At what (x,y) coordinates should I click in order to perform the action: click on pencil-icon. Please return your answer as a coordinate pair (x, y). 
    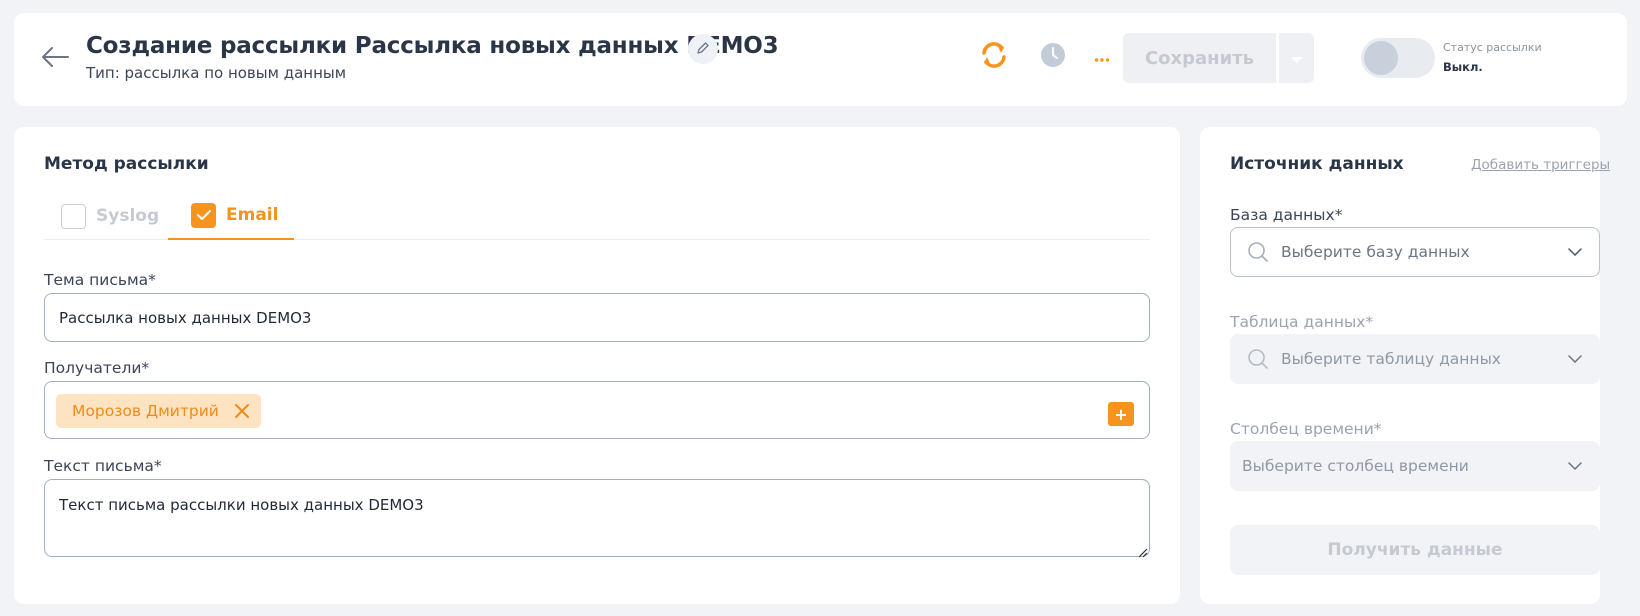
    Looking at the image, I should click on (703, 49).